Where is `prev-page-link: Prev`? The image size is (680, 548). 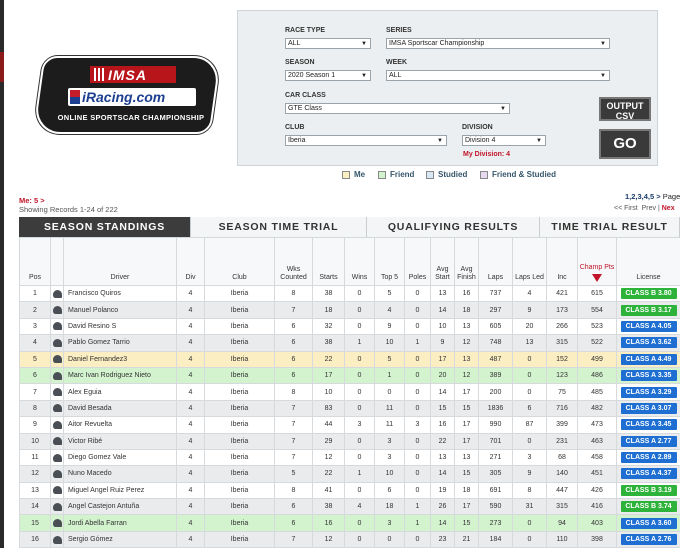 prev-page-link: Prev is located at coordinates (649, 208).